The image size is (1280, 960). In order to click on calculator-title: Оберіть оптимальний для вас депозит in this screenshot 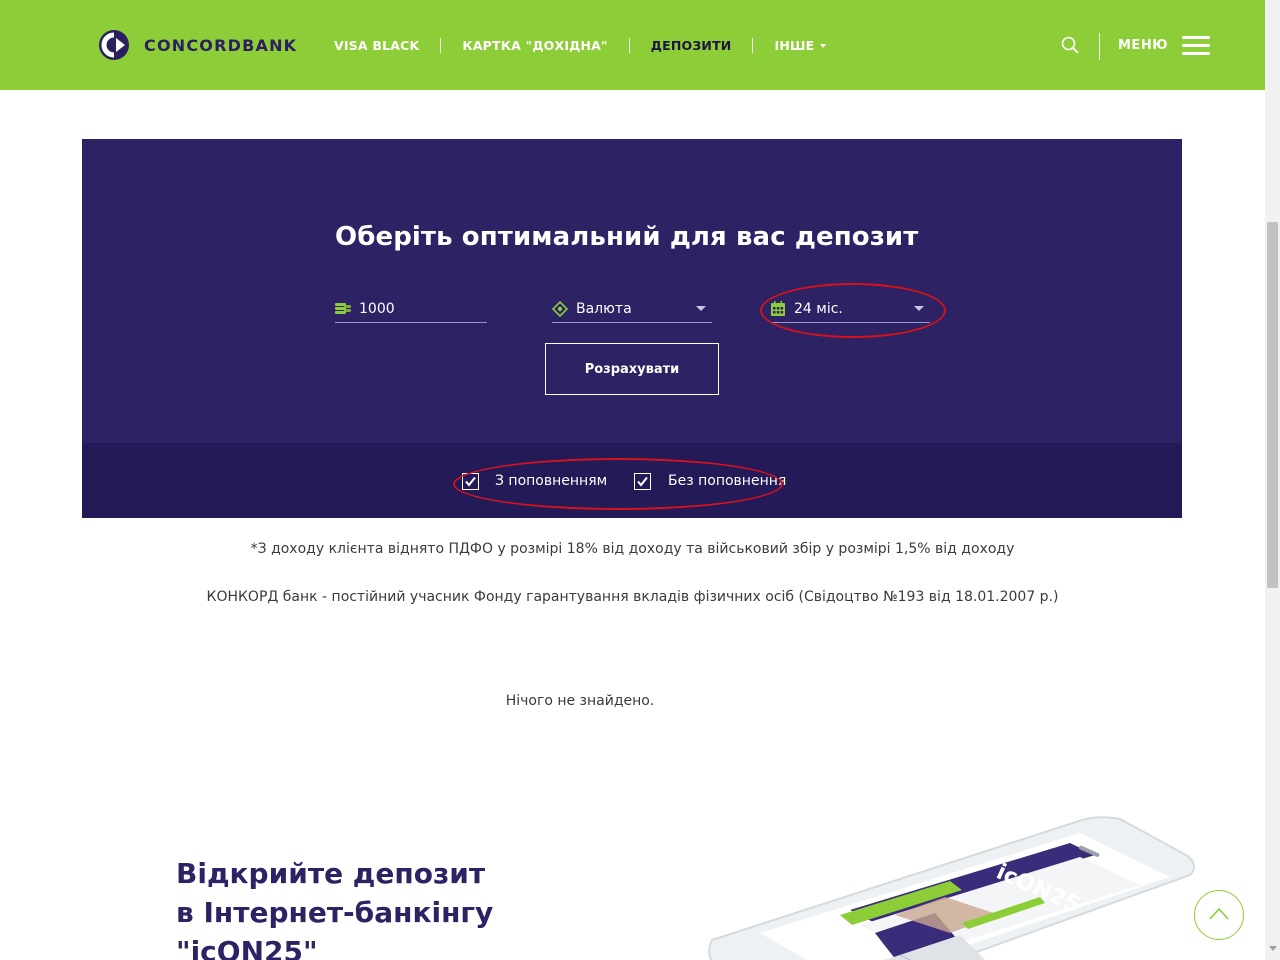, I will do `click(627, 237)`.